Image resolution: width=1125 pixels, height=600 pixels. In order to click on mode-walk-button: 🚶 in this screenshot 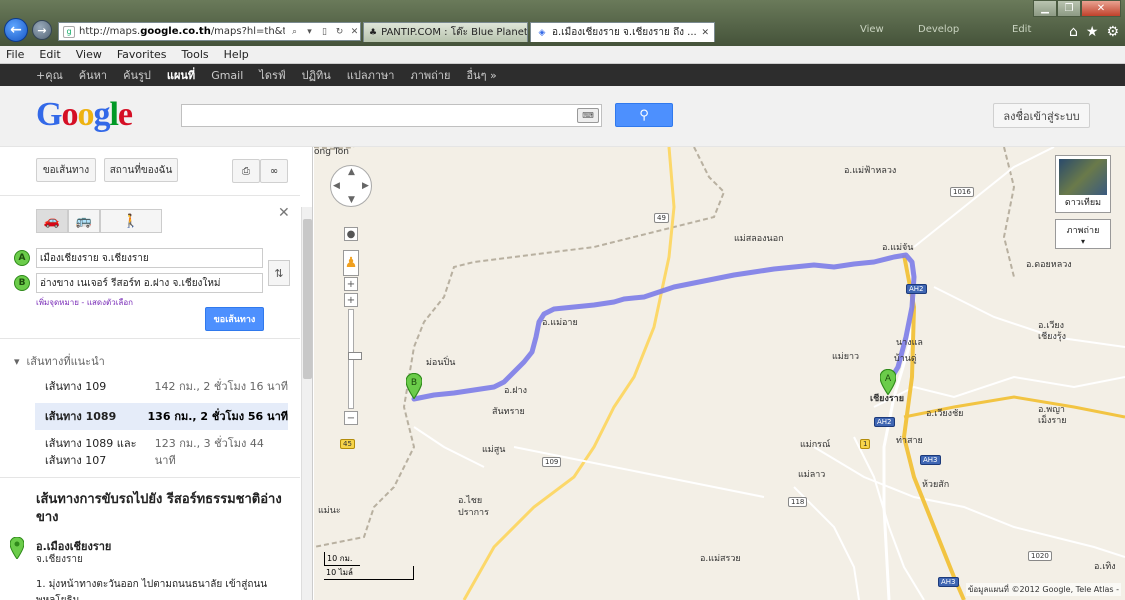, I will do `click(131, 221)`.